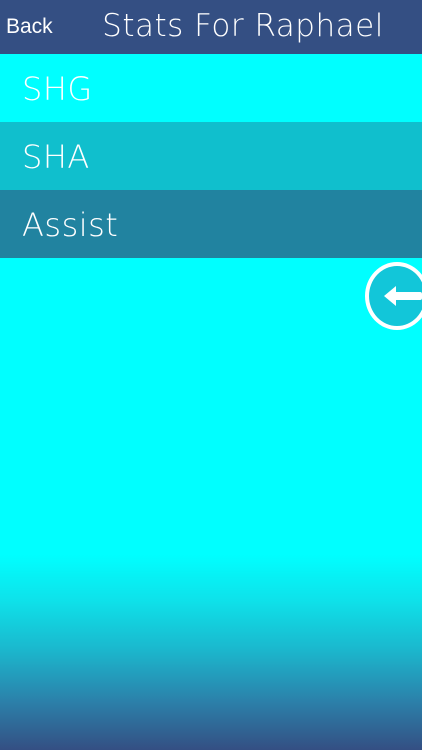 The height and width of the screenshot is (750, 422). What do you see at coordinates (29, 27) in the screenshot?
I see `back-button: Back` at bounding box center [29, 27].